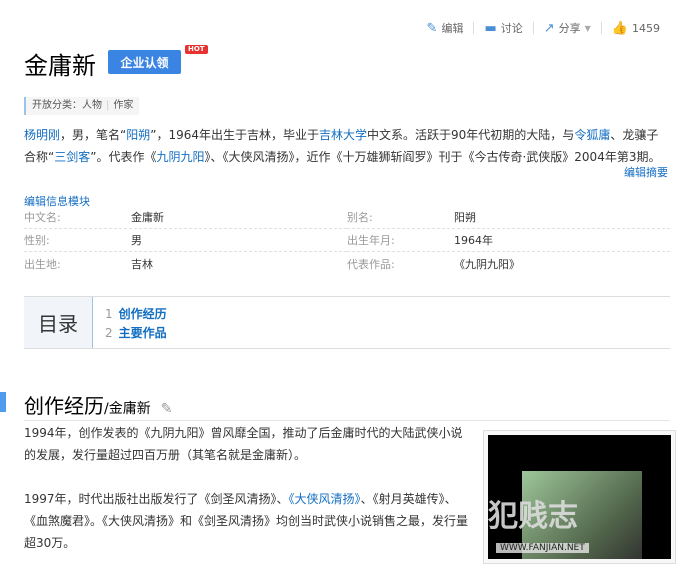  I want to click on comment-icon: ▬, so click(490, 28).